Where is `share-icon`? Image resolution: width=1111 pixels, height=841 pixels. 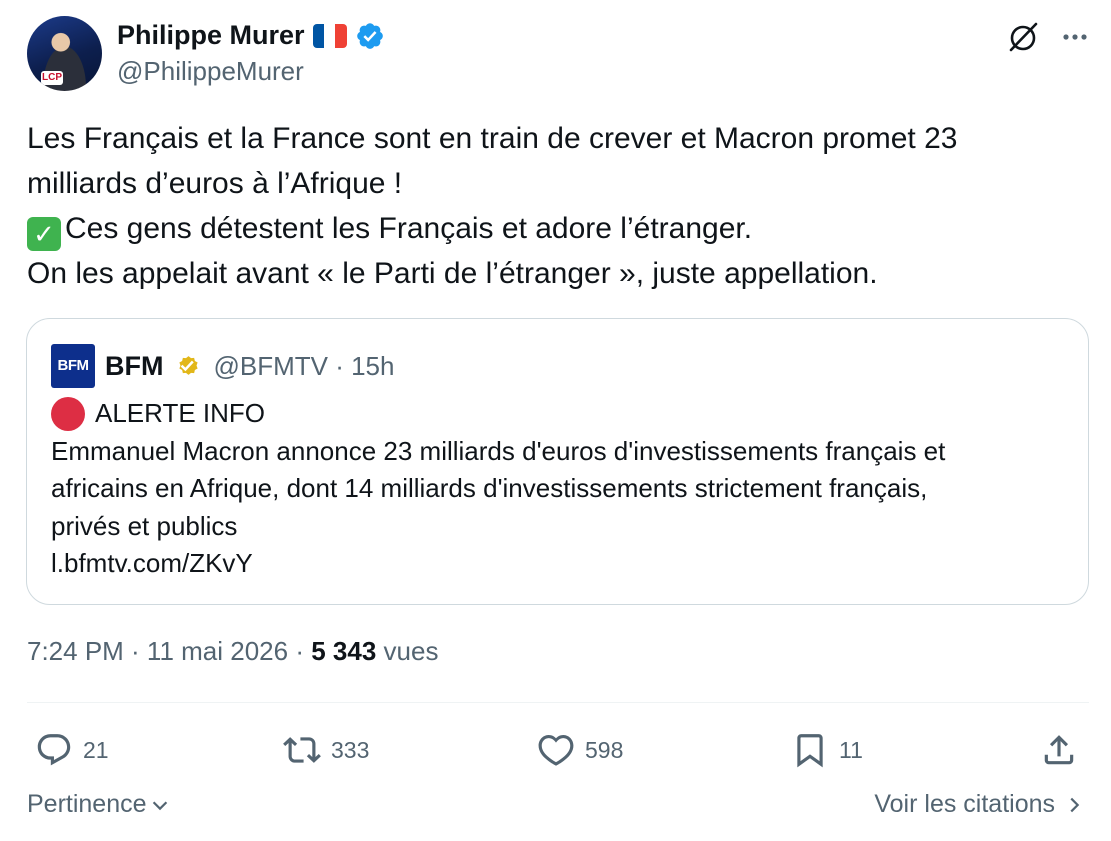
share-icon is located at coordinates (1059, 750).